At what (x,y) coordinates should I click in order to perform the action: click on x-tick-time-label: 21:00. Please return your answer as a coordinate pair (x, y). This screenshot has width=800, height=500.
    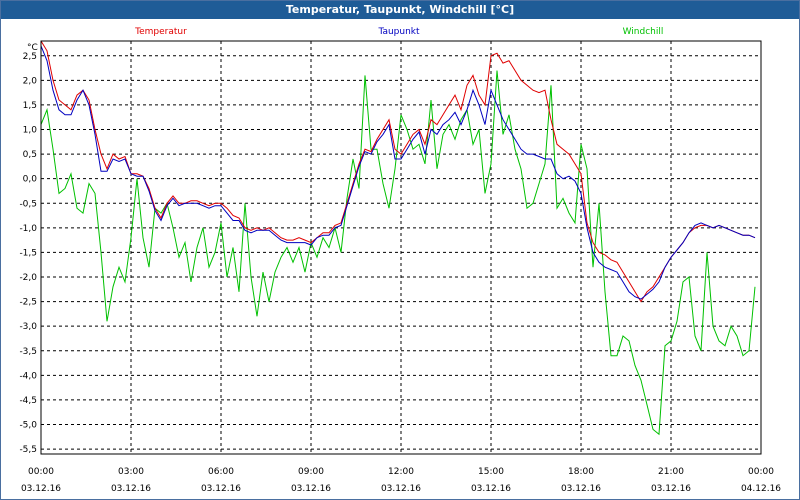
    Looking at the image, I should click on (671, 472).